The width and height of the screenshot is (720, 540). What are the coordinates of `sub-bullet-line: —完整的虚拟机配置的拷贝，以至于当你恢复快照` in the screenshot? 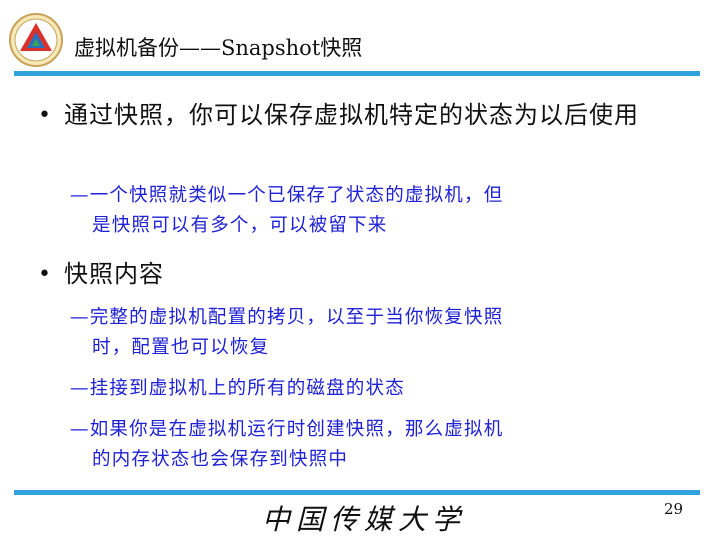 It's located at (287, 317).